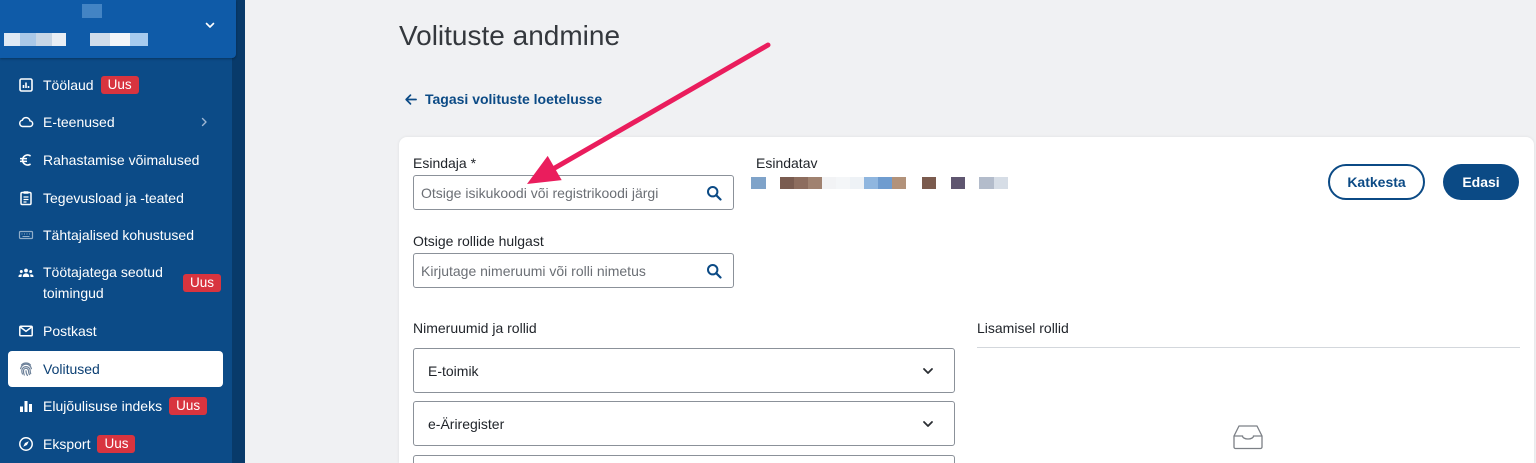 This screenshot has height=463, width=1536. I want to click on sidebar-item-label: Elujõulisuse indeks, so click(103, 406).